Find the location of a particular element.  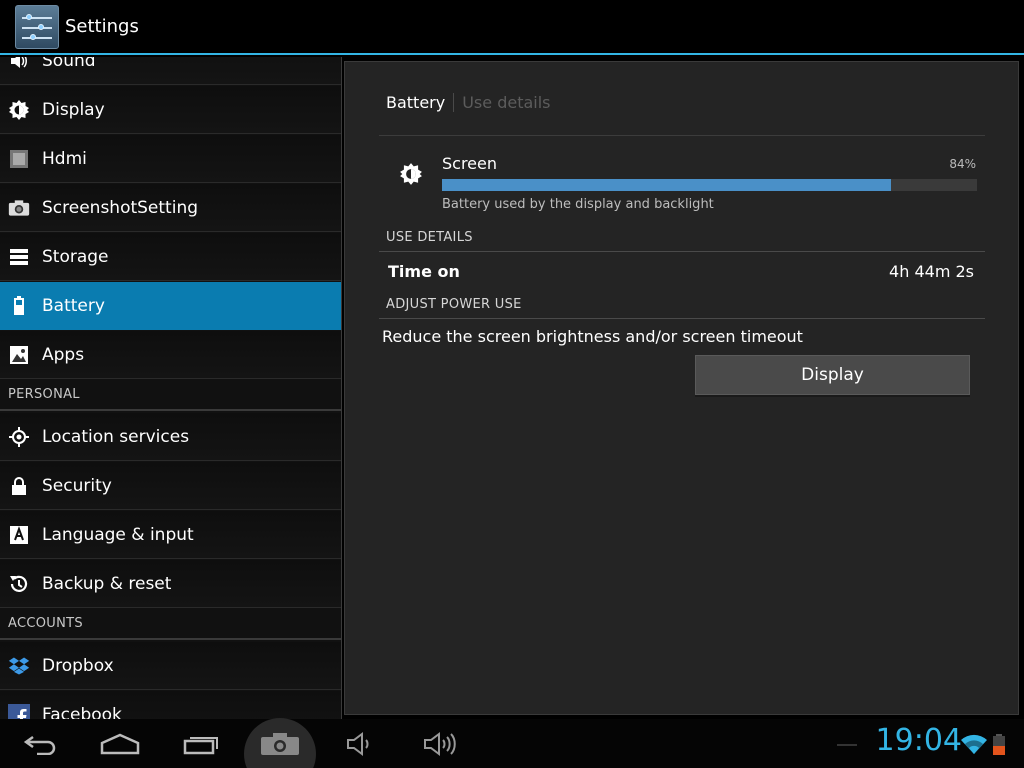

sidebar-item-dropbox: Dropbox is located at coordinates (170, 666).